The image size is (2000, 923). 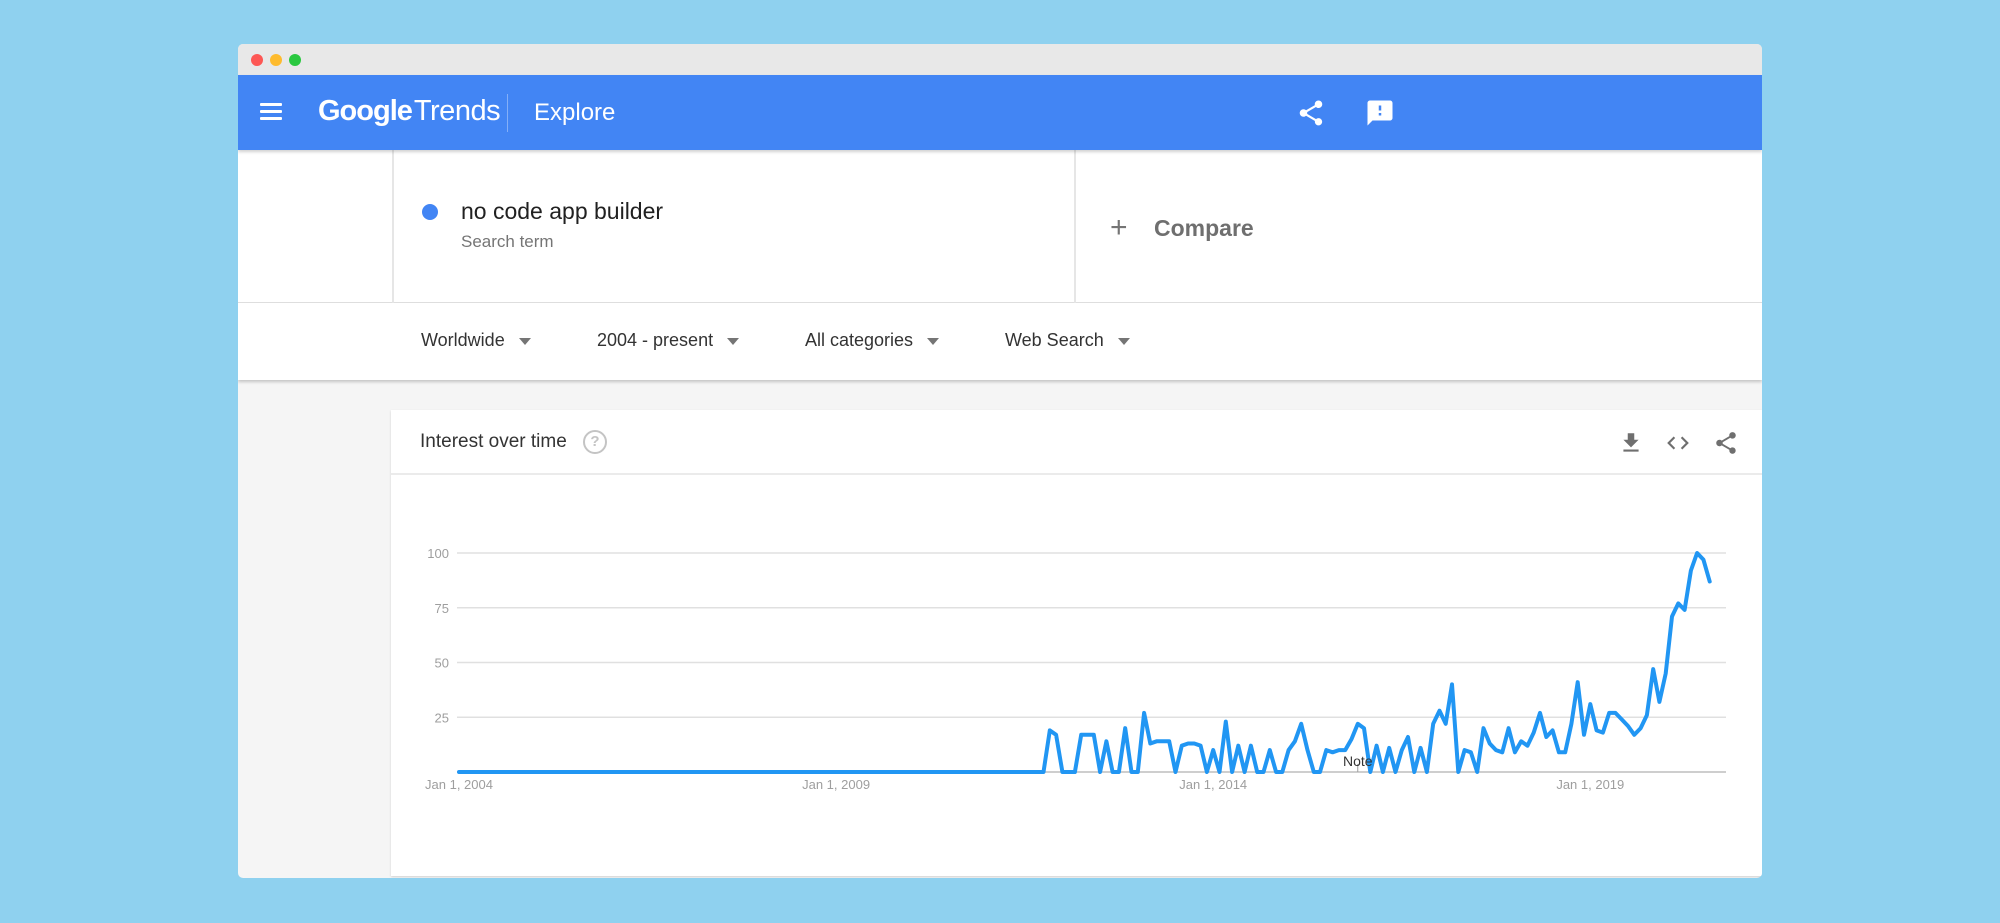 I want to click on filter-search-type-label: Web Search, so click(x=1054, y=340).